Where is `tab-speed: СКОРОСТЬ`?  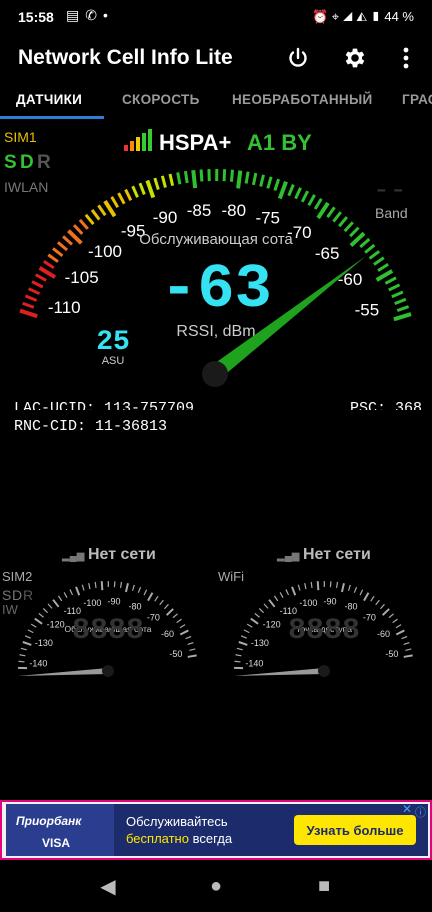 tab-speed: СКОРОСТЬ is located at coordinates (161, 99).